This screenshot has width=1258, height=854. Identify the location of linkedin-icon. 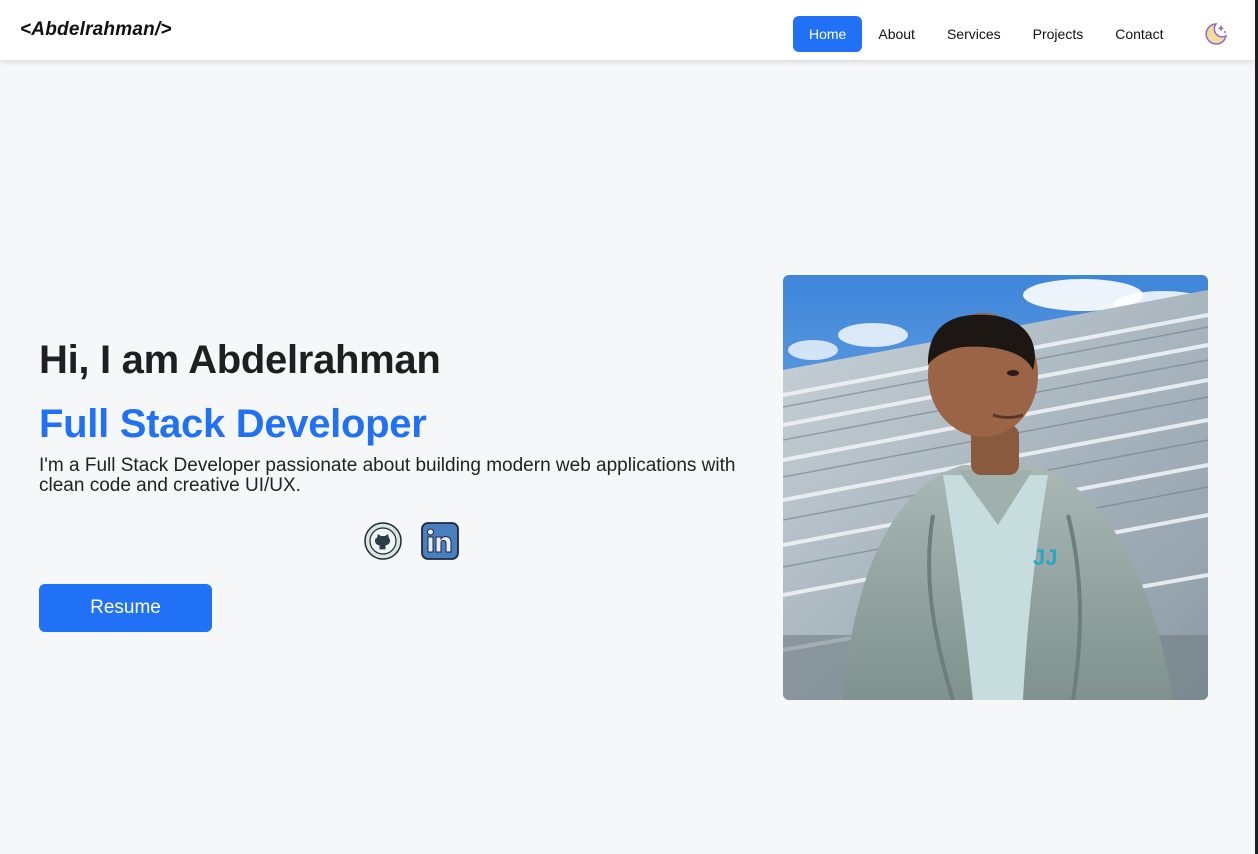
(440, 541).